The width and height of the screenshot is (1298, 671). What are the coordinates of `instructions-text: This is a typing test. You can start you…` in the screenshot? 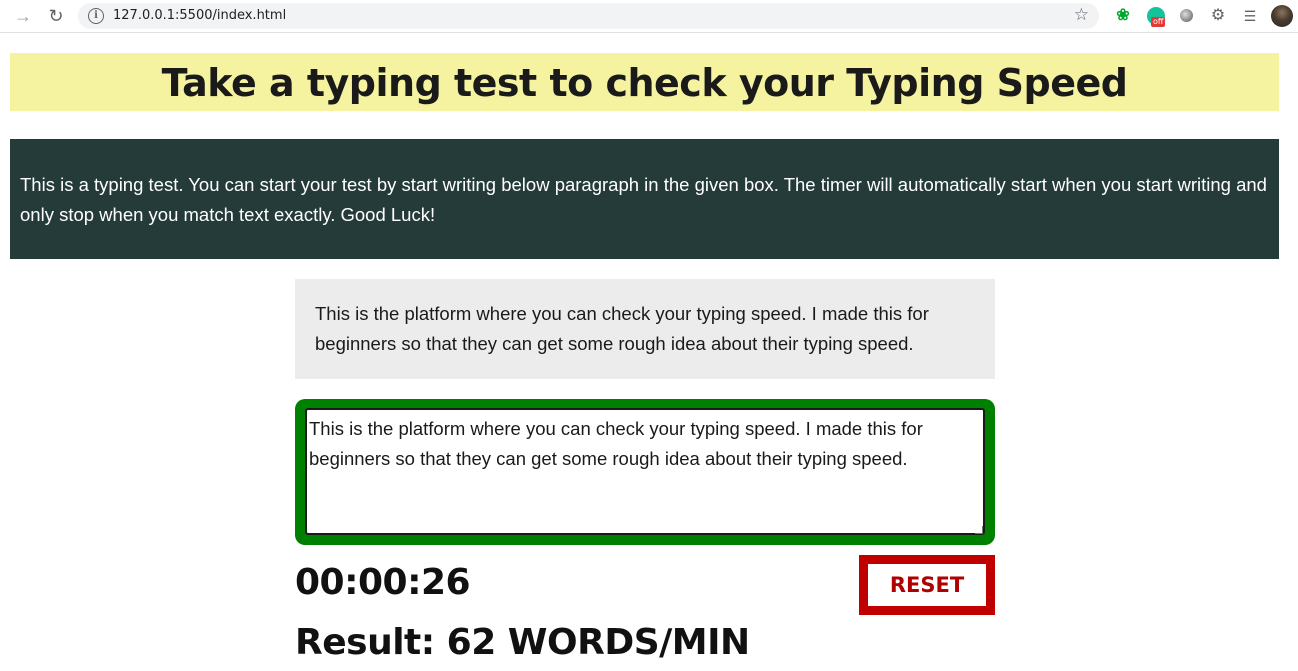 It's located at (643, 199).